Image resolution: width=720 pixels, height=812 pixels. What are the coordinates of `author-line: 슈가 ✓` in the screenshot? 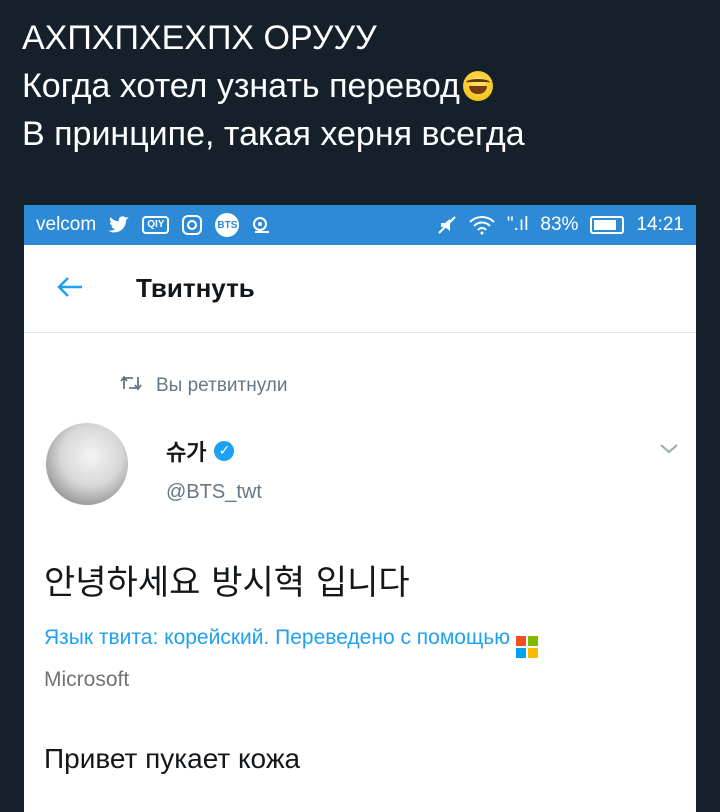 It's located at (200, 451).